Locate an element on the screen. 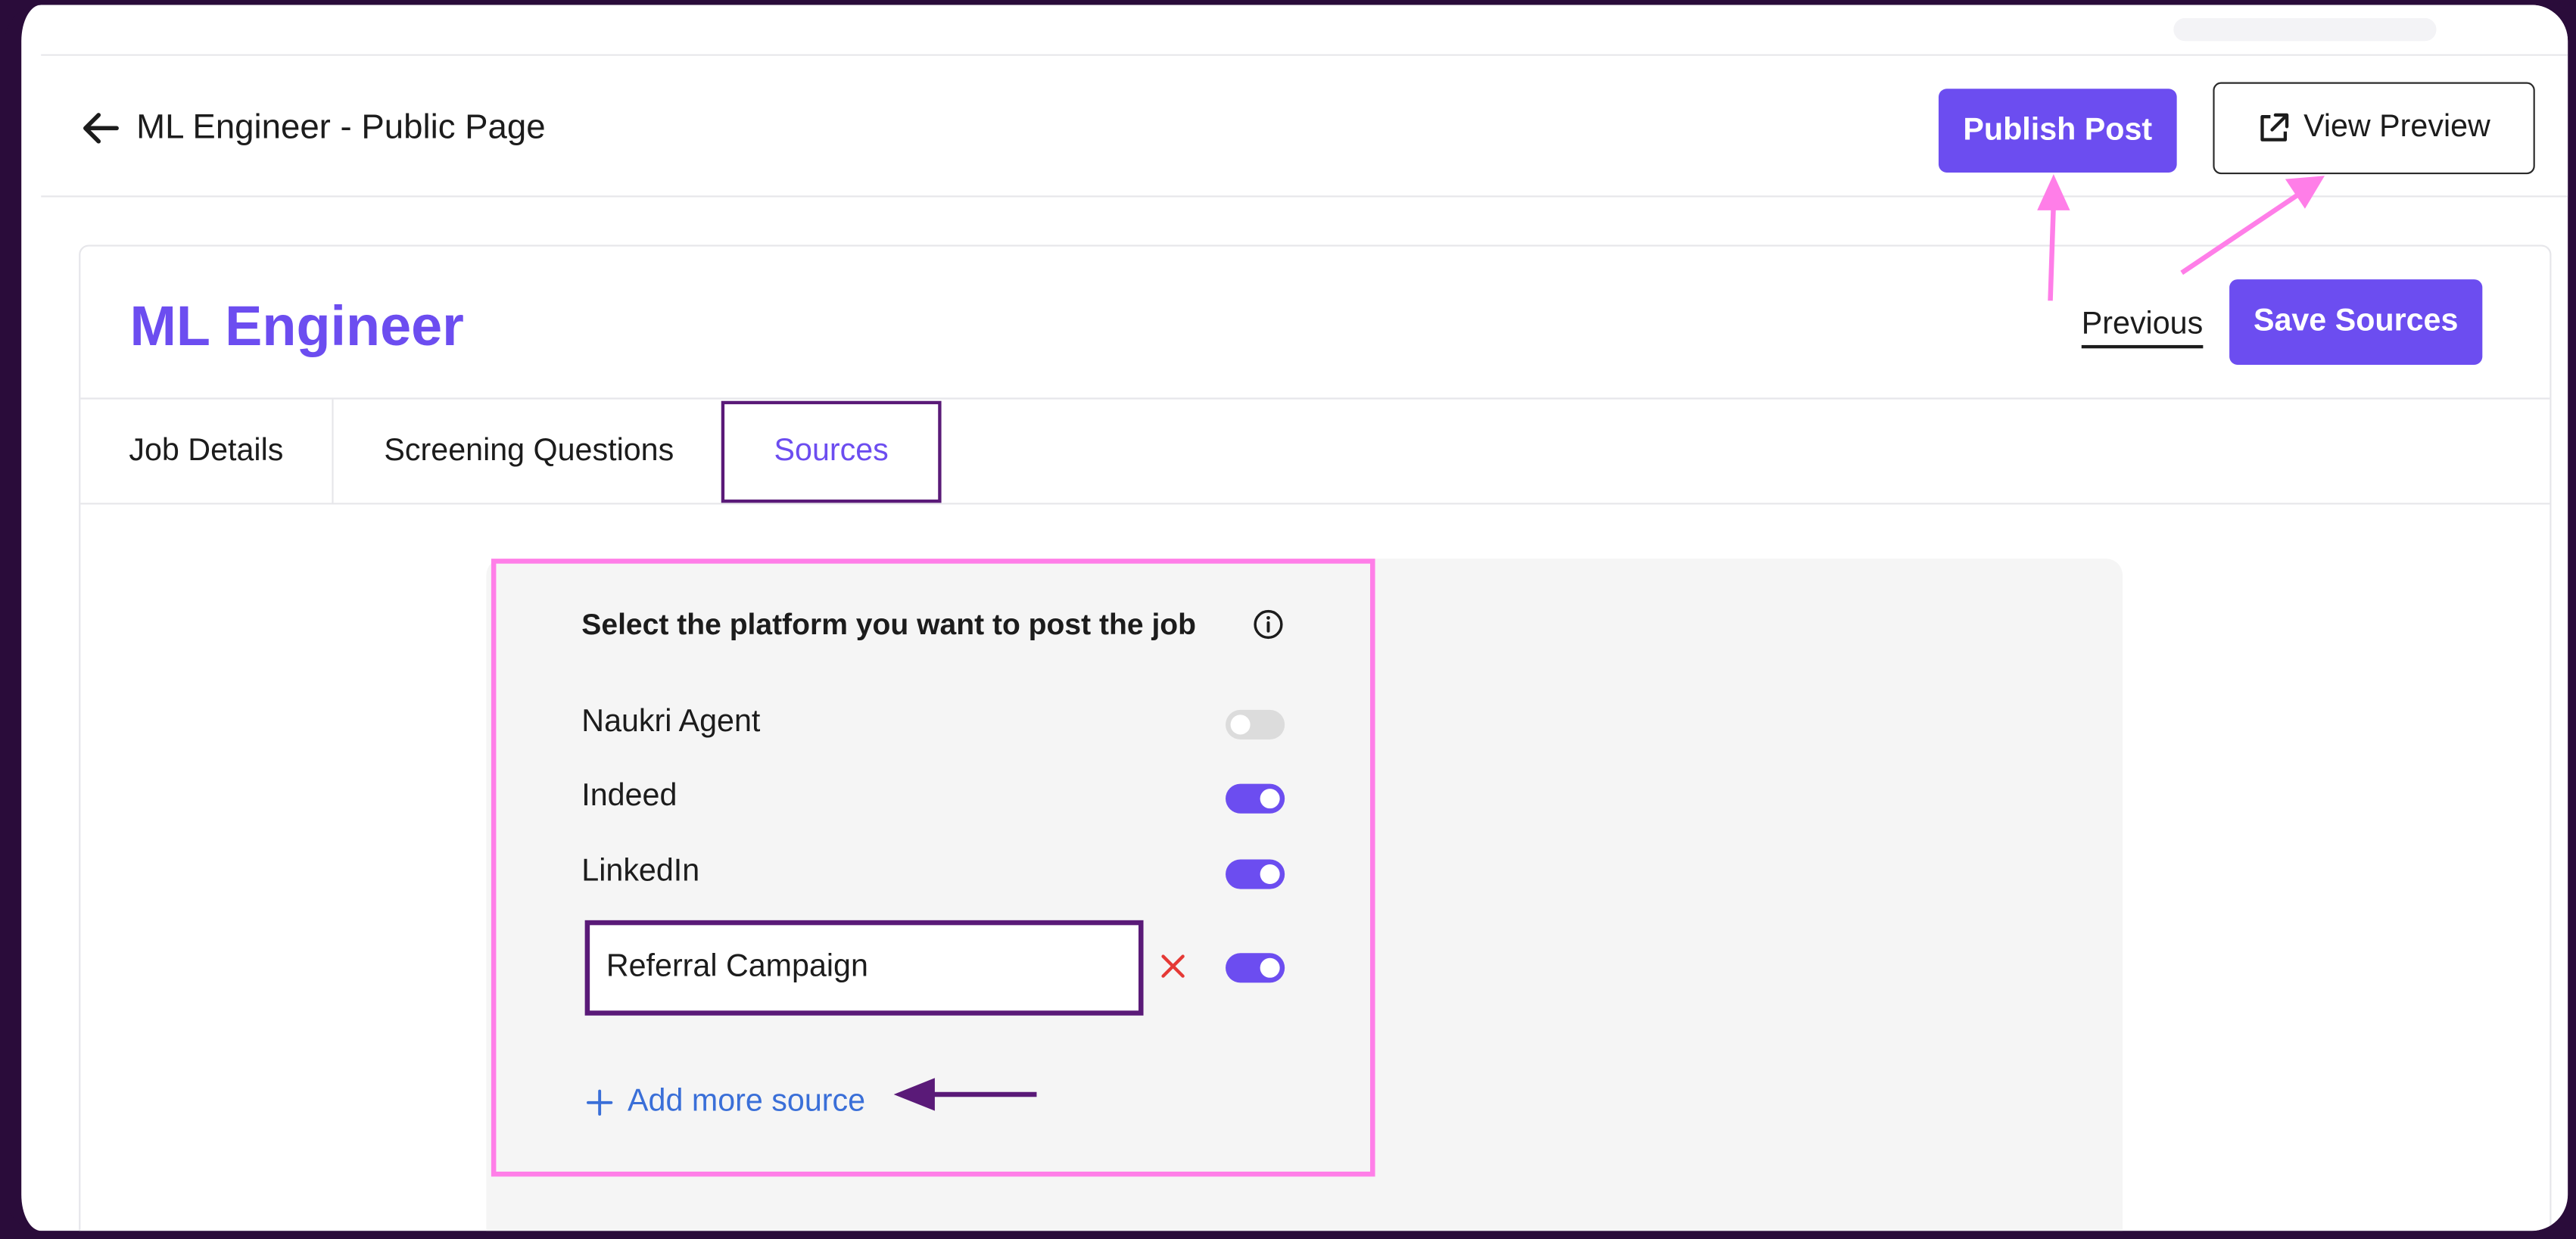 The height and width of the screenshot is (1239, 2576). plus-icon is located at coordinates (600, 1102).